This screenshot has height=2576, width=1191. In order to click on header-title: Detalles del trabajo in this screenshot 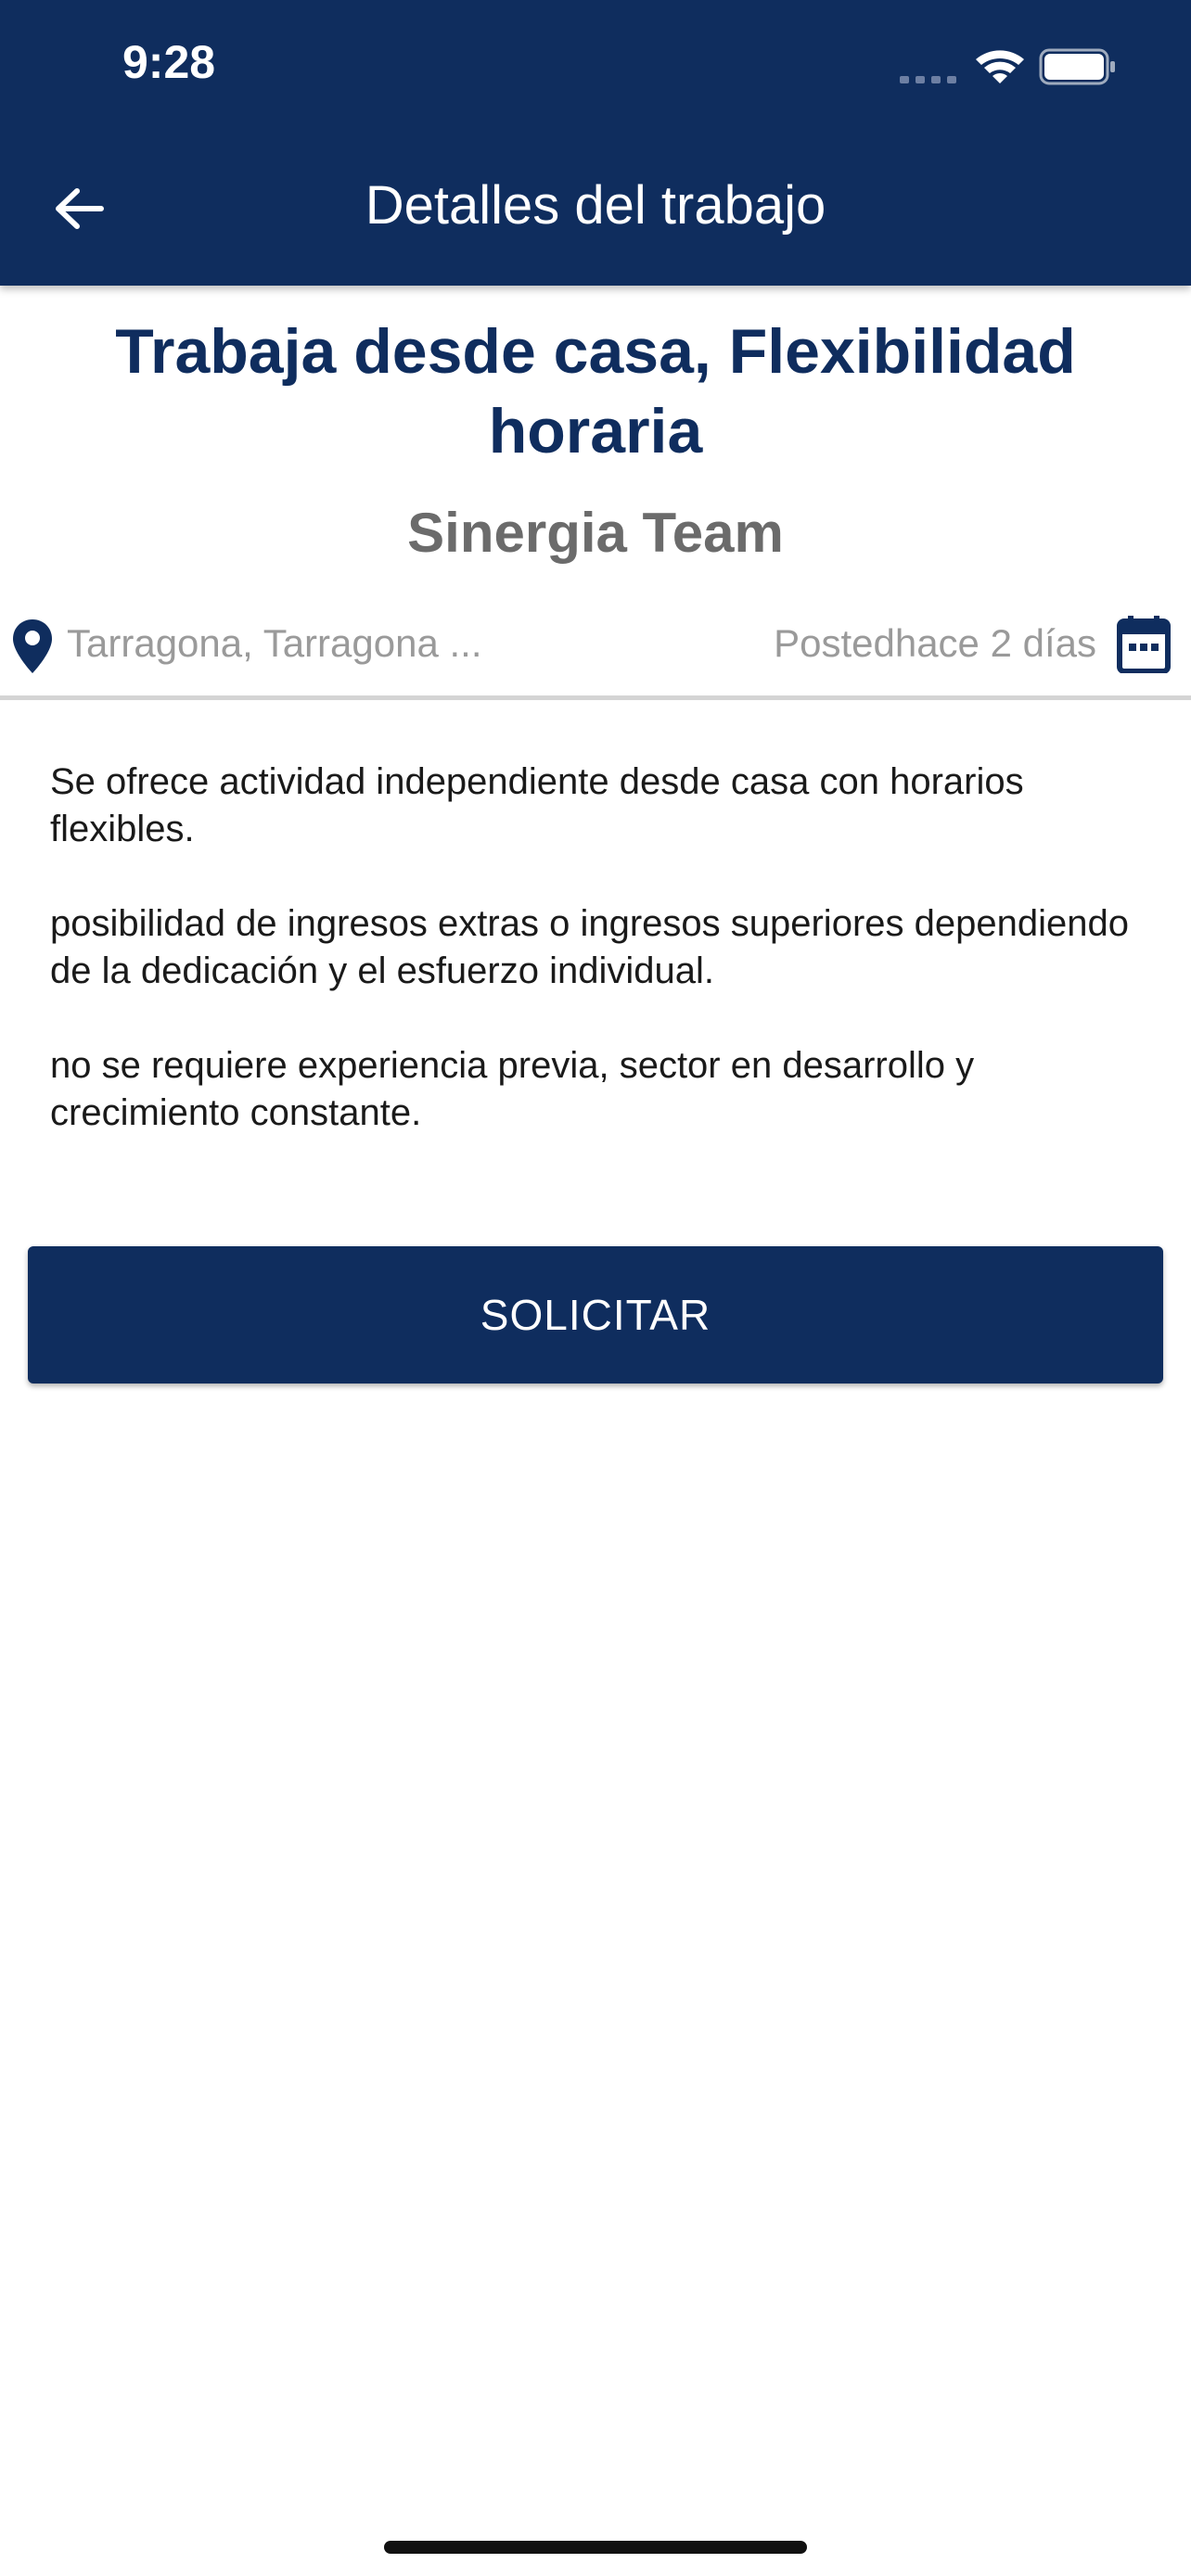, I will do `click(595, 206)`.